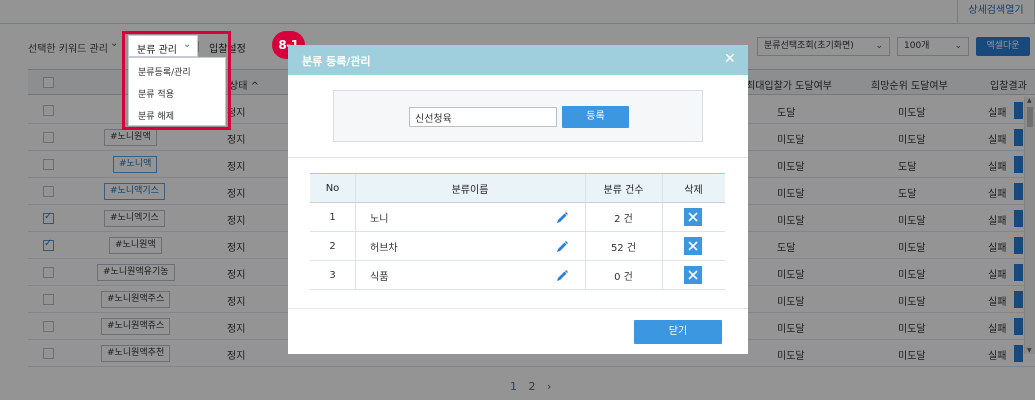 The image size is (1035, 400). What do you see at coordinates (332, 188) in the screenshot?
I see `col-no: No` at bounding box center [332, 188].